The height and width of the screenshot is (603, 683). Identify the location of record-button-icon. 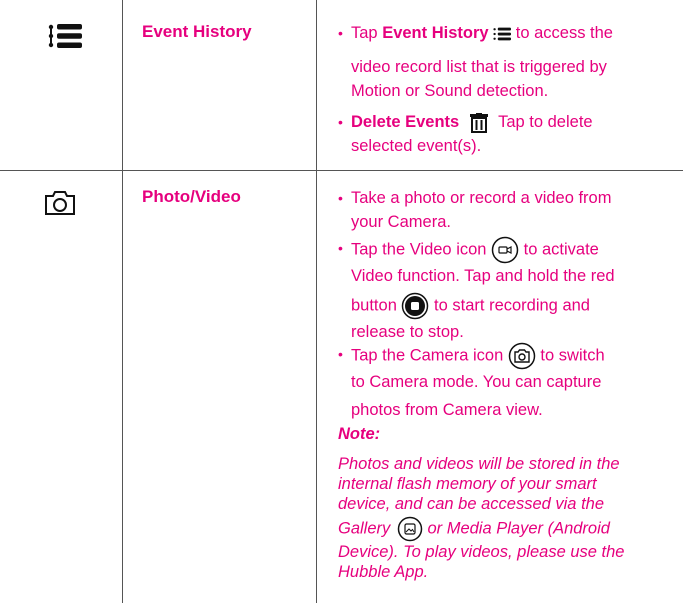
(415, 306).